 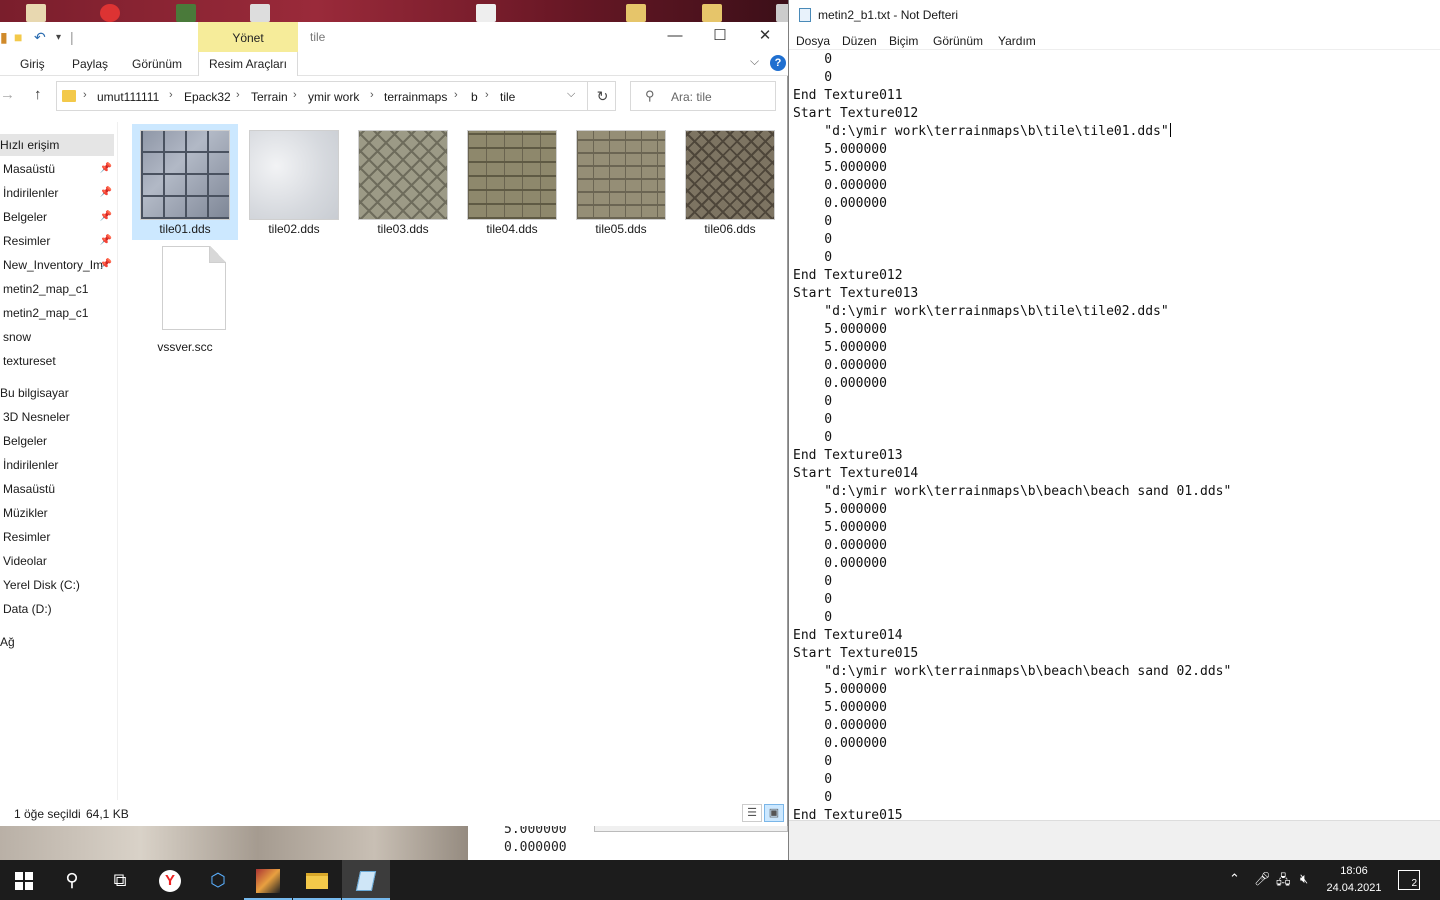 I want to click on breadcrumb-item: tile, so click(x=507, y=97).